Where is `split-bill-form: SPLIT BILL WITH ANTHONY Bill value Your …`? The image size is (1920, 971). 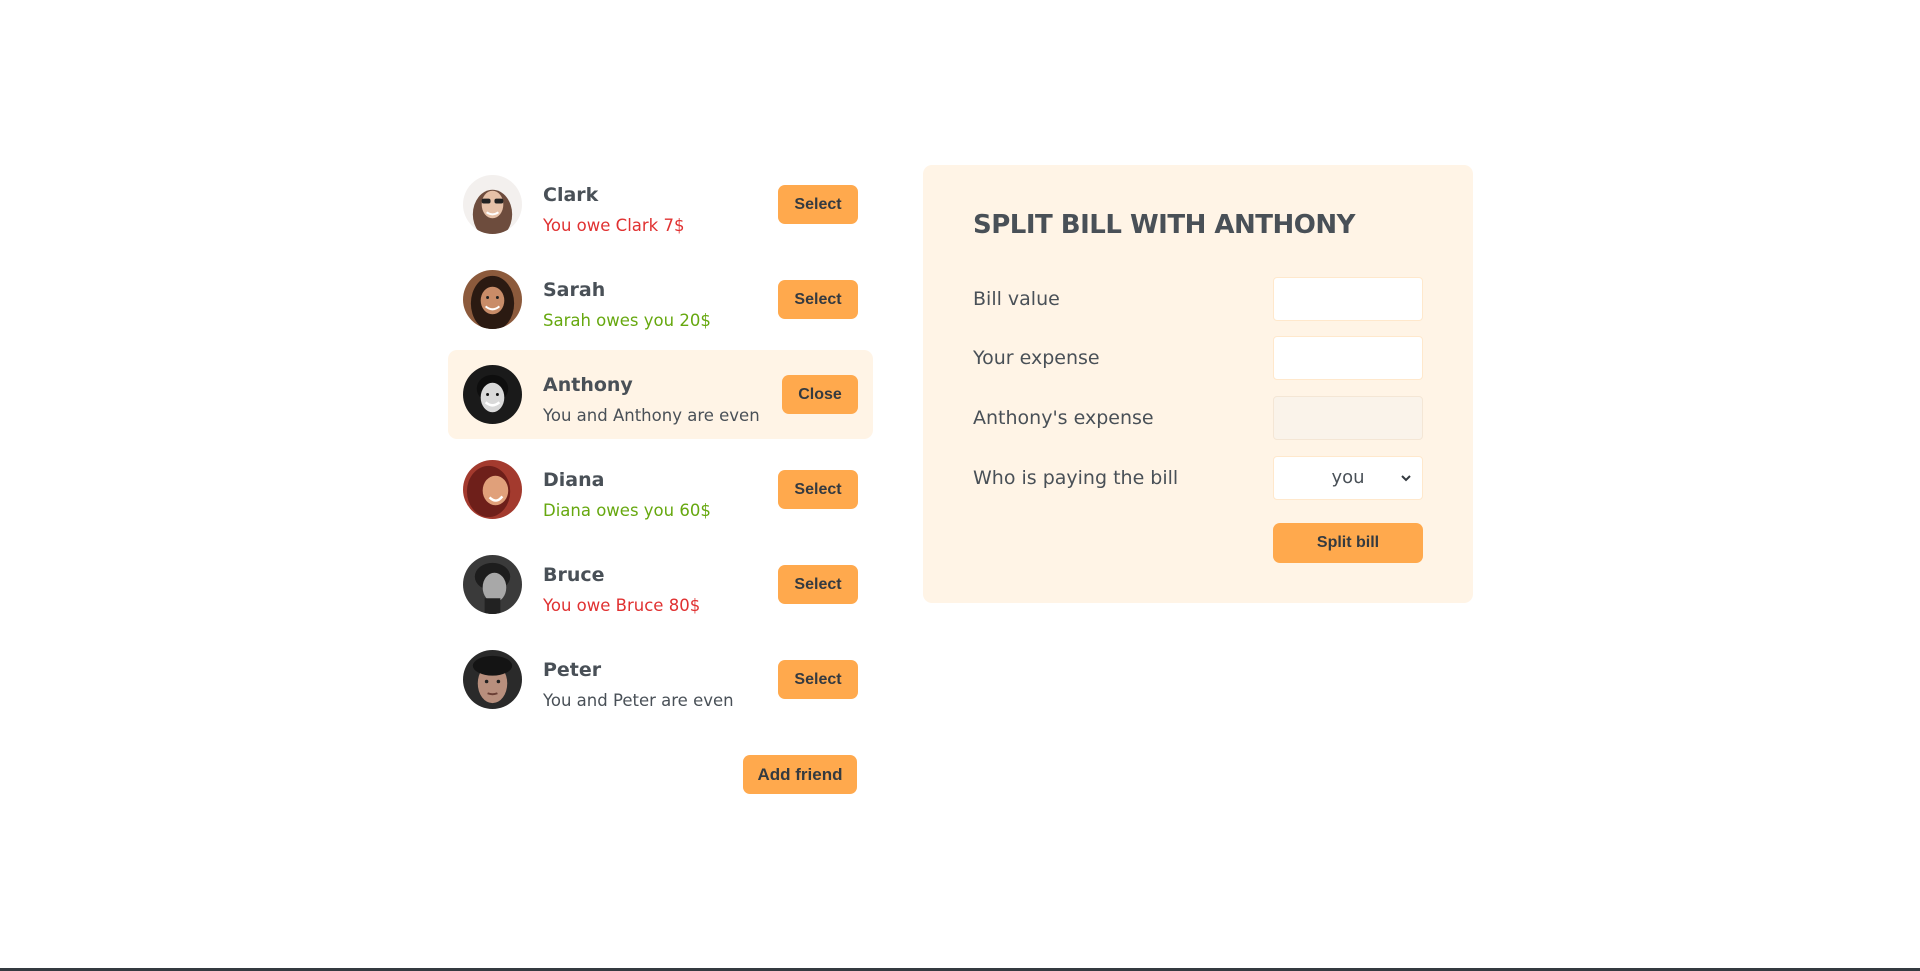
split-bill-form: SPLIT BILL WITH ANTHONY Bill value Your … is located at coordinates (1198, 384).